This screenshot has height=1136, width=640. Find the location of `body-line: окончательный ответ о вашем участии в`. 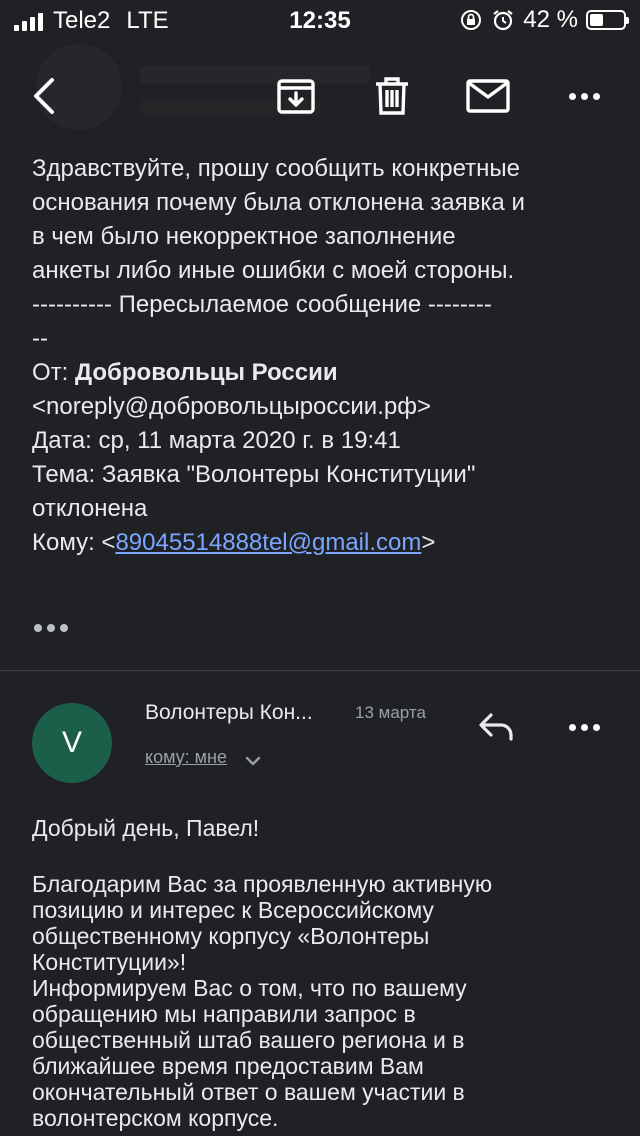

body-line: окончательный ответ о вашем участии в is located at coordinates (248, 1092).